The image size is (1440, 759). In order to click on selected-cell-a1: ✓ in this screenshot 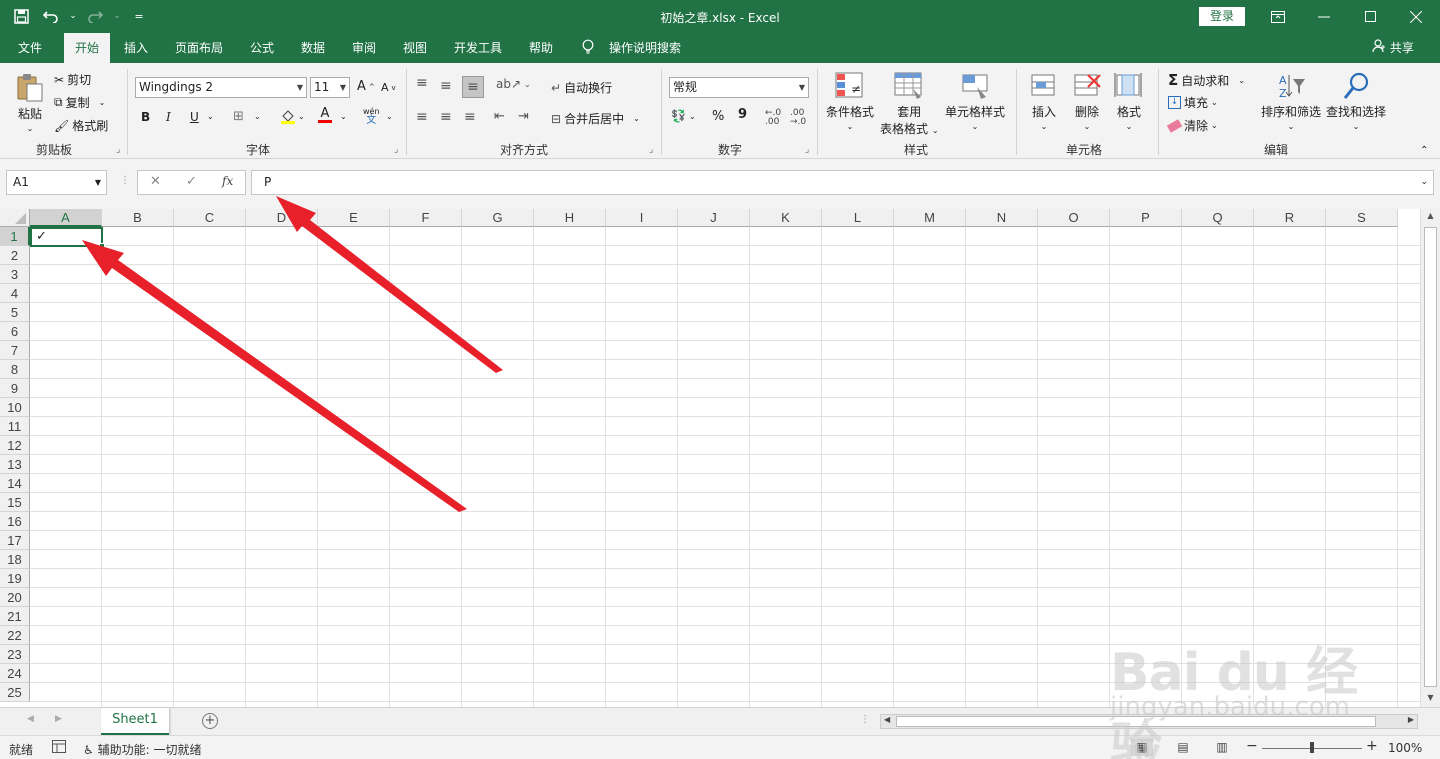, I will do `click(67, 238)`.